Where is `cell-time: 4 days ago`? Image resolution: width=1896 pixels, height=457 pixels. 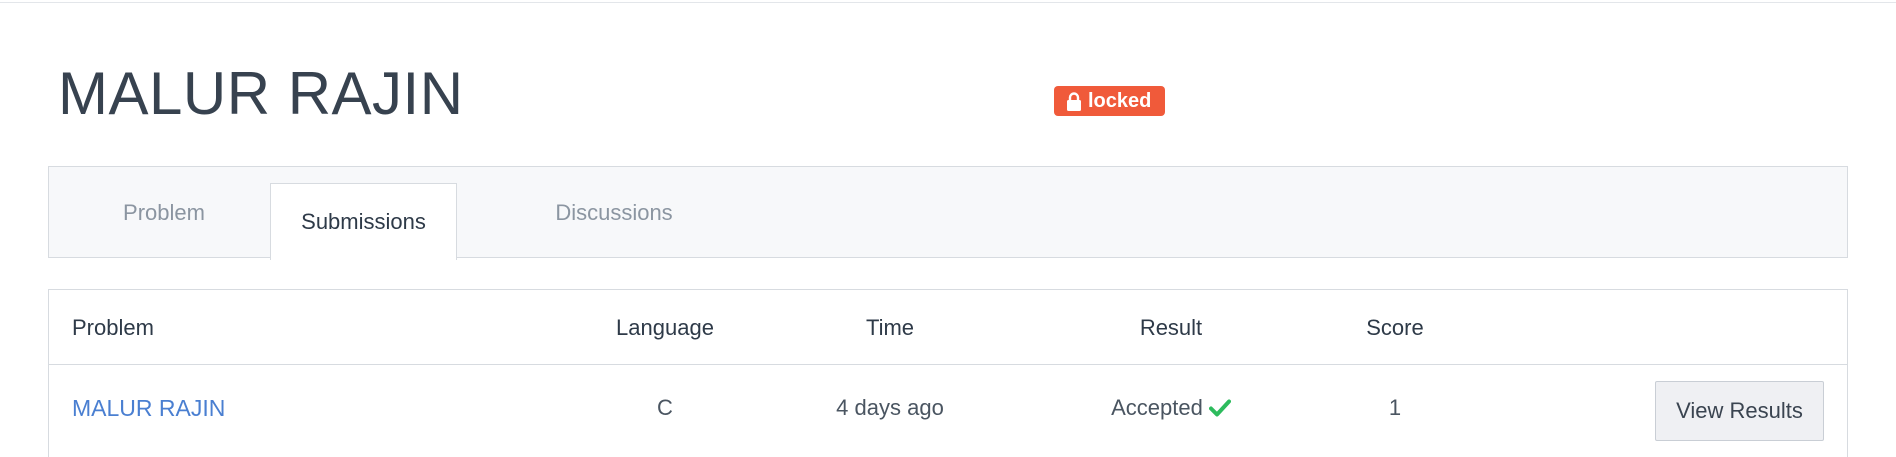 cell-time: 4 days ago is located at coordinates (890, 407).